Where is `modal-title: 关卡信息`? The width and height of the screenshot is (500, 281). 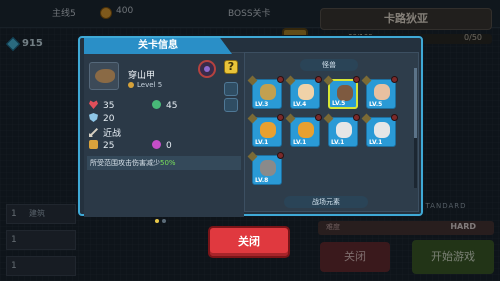
modal-title: 关卡信息 is located at coordinates (158, 46).